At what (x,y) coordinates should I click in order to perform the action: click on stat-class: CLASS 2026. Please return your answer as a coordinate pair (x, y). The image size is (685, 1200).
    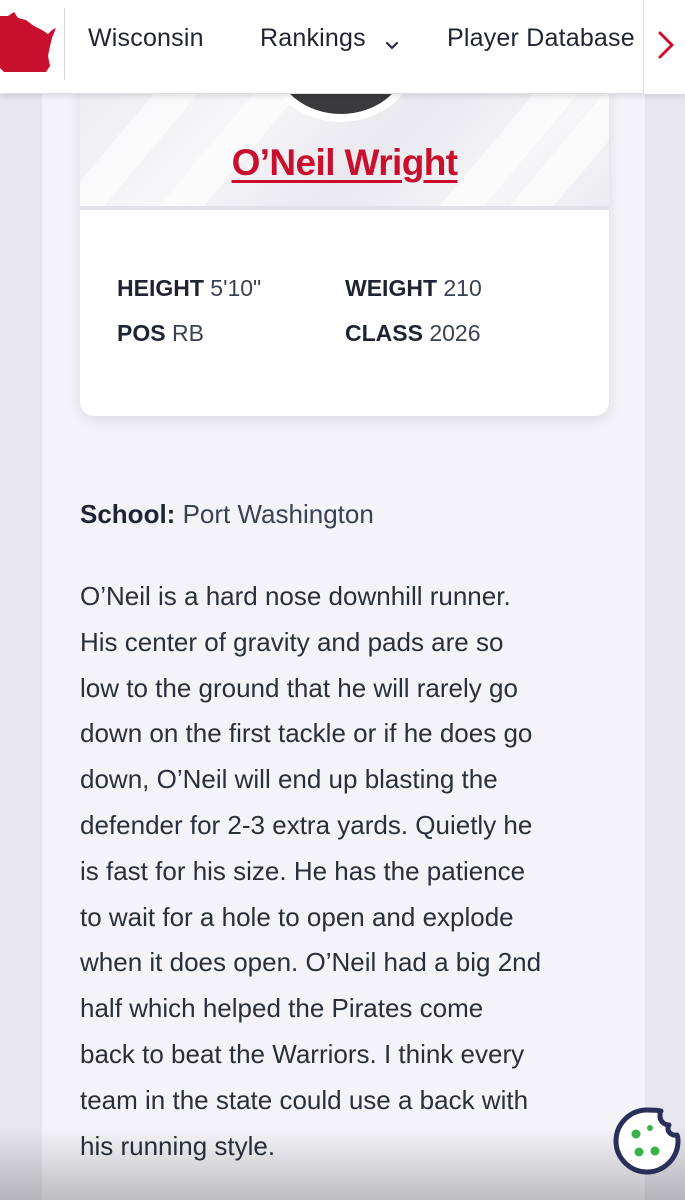
    Looking at the image, I should click on (413, 333).